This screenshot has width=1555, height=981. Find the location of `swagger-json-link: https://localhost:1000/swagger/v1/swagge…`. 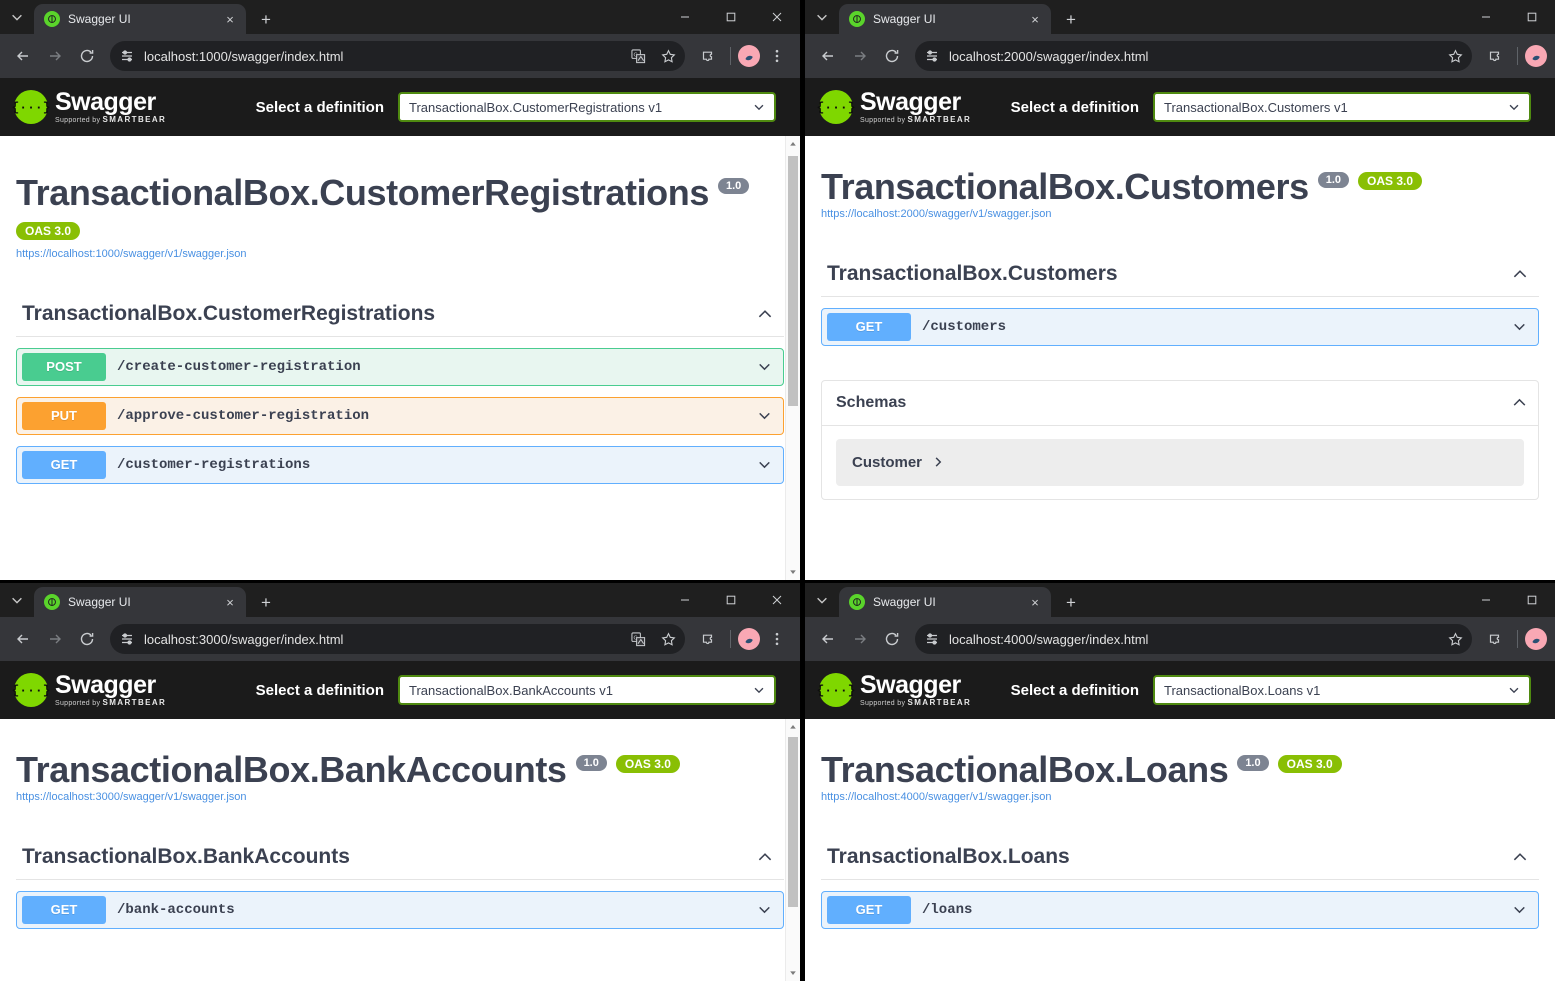

swagger-json-link: https://localhost:1000/swagger/v1/swagge… is located at coordinates (400, 254).